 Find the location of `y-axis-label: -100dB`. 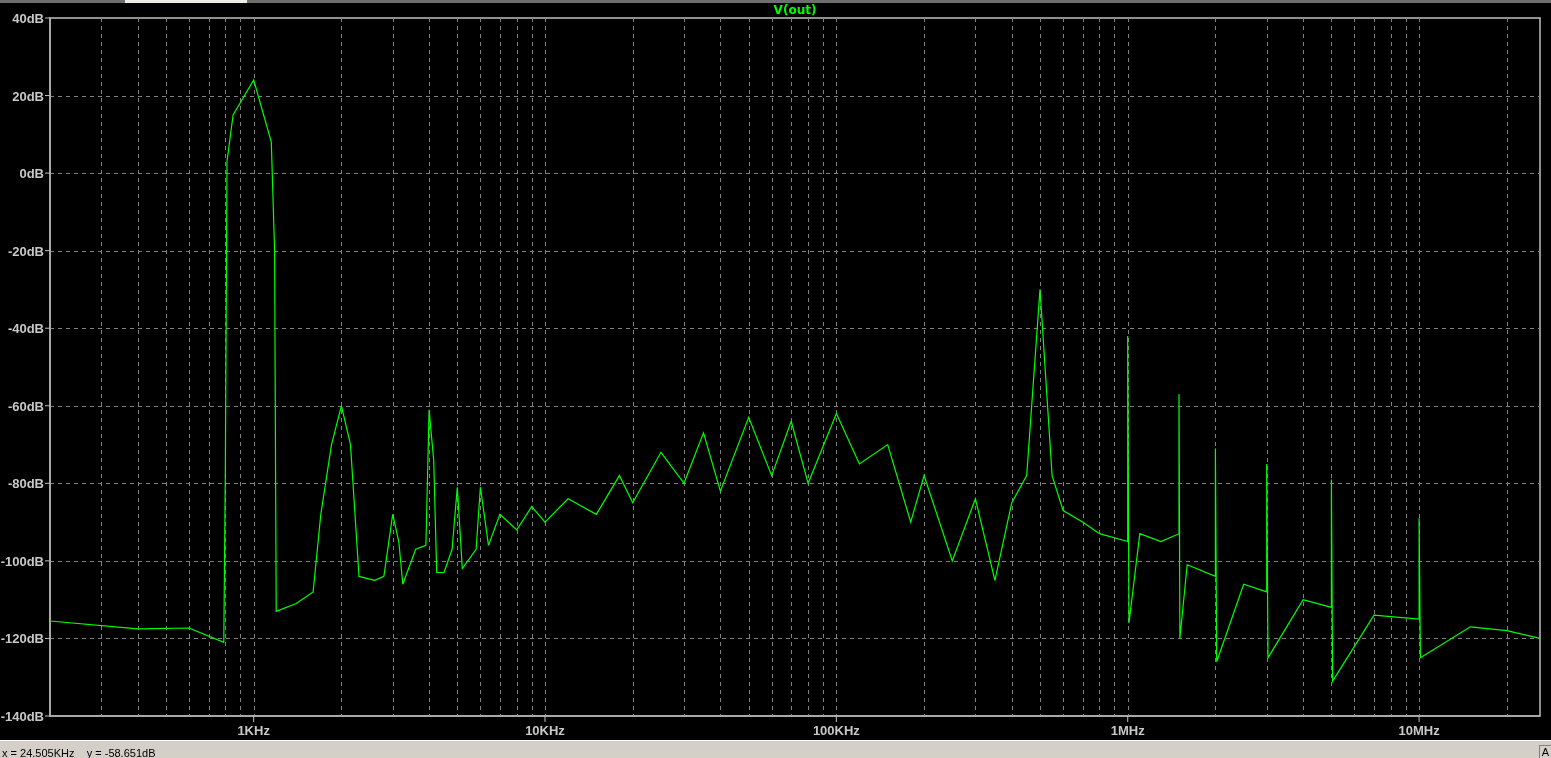

y-axis-label: -100dB is located at coordinates (22, 561).